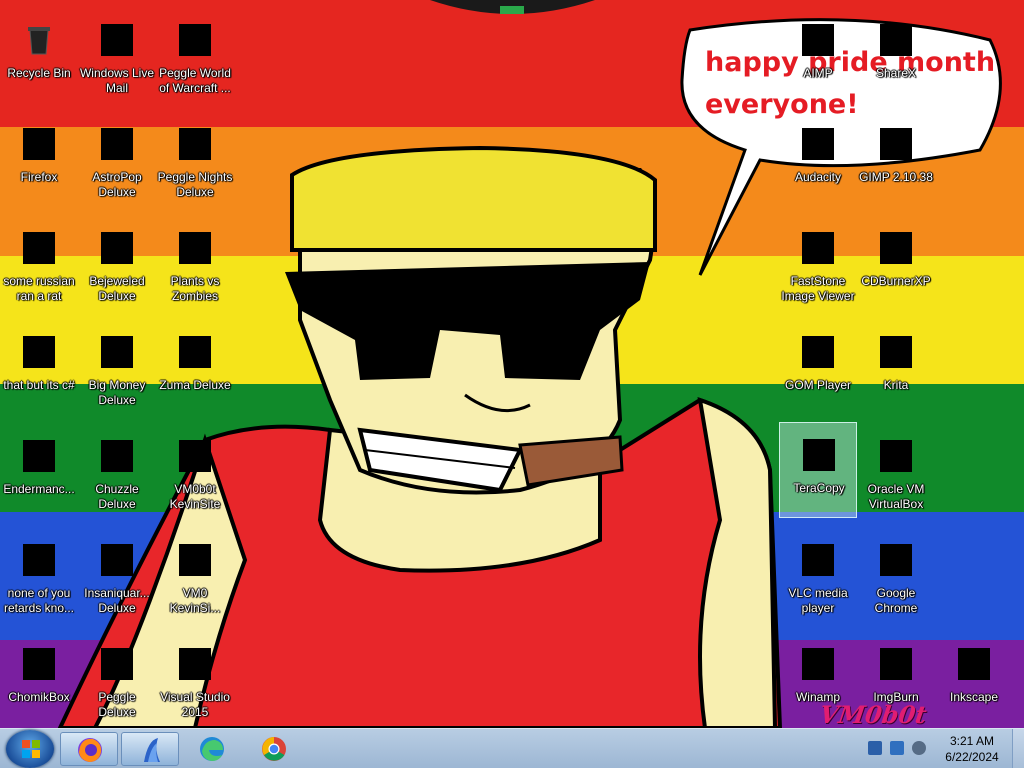  Describe the element at coordinates (896, 385) in the screenshot. I see `desktop-icon-label: Krita` at that location.